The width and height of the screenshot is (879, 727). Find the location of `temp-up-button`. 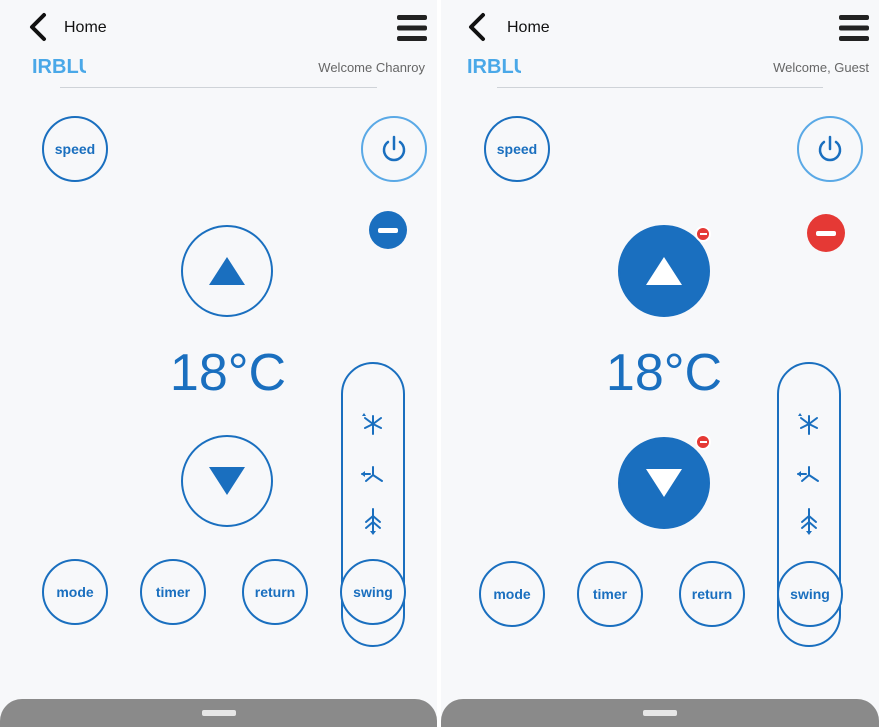

temp-up-button is located at coordinates (227, 271).